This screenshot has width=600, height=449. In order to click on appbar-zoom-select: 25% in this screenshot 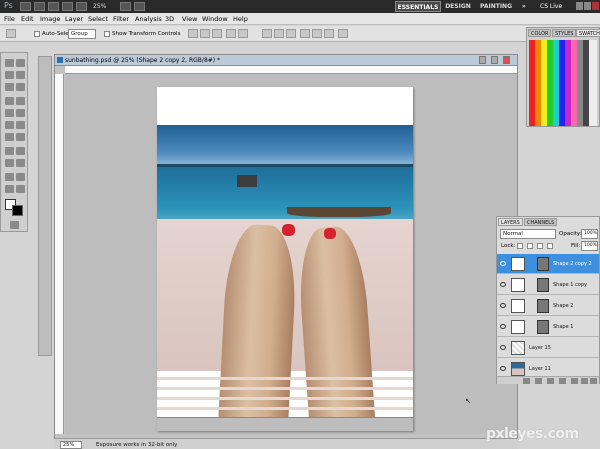, I will do `click(104, 6)`.